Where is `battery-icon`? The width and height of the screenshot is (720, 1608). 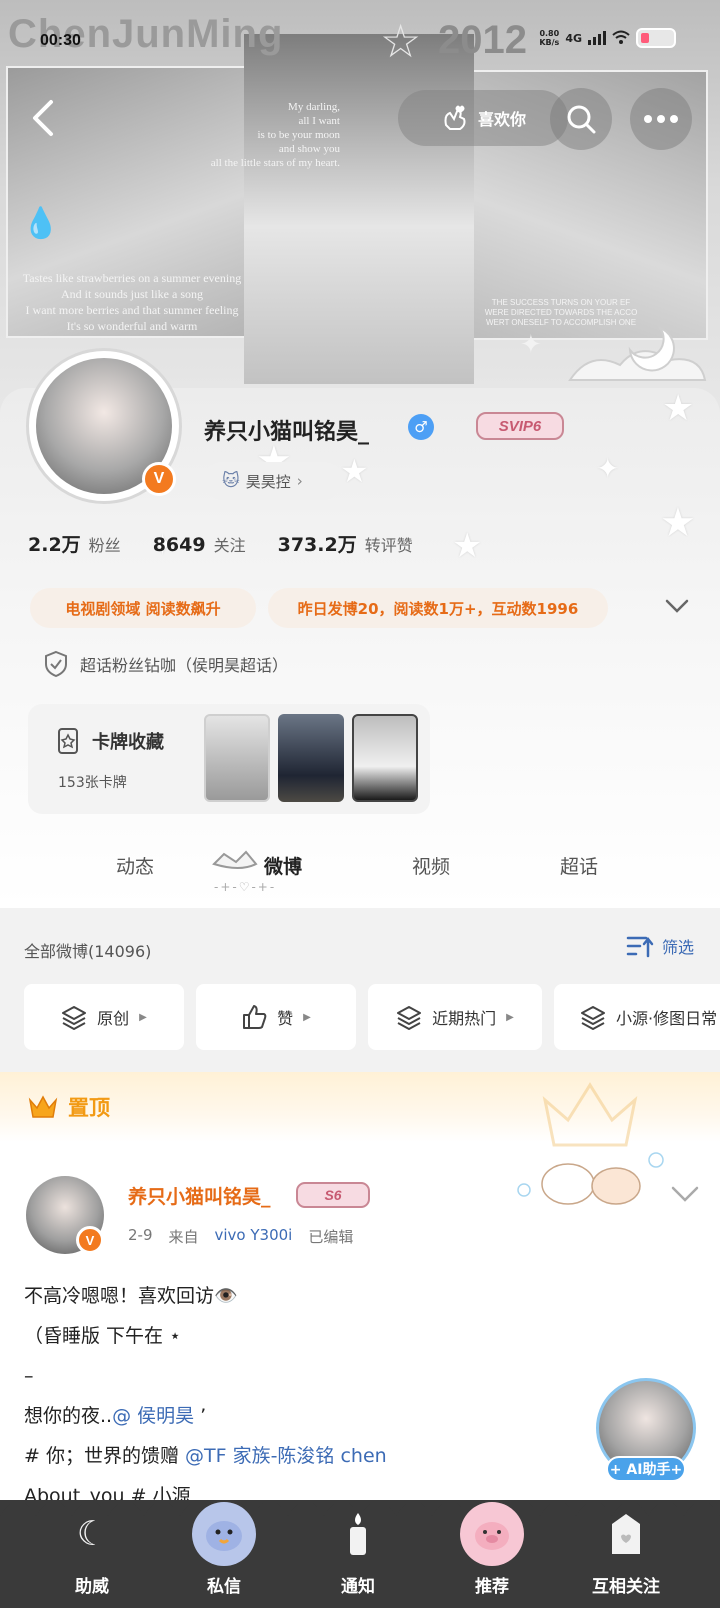 battery-icon is located at coordinates (656, 38).